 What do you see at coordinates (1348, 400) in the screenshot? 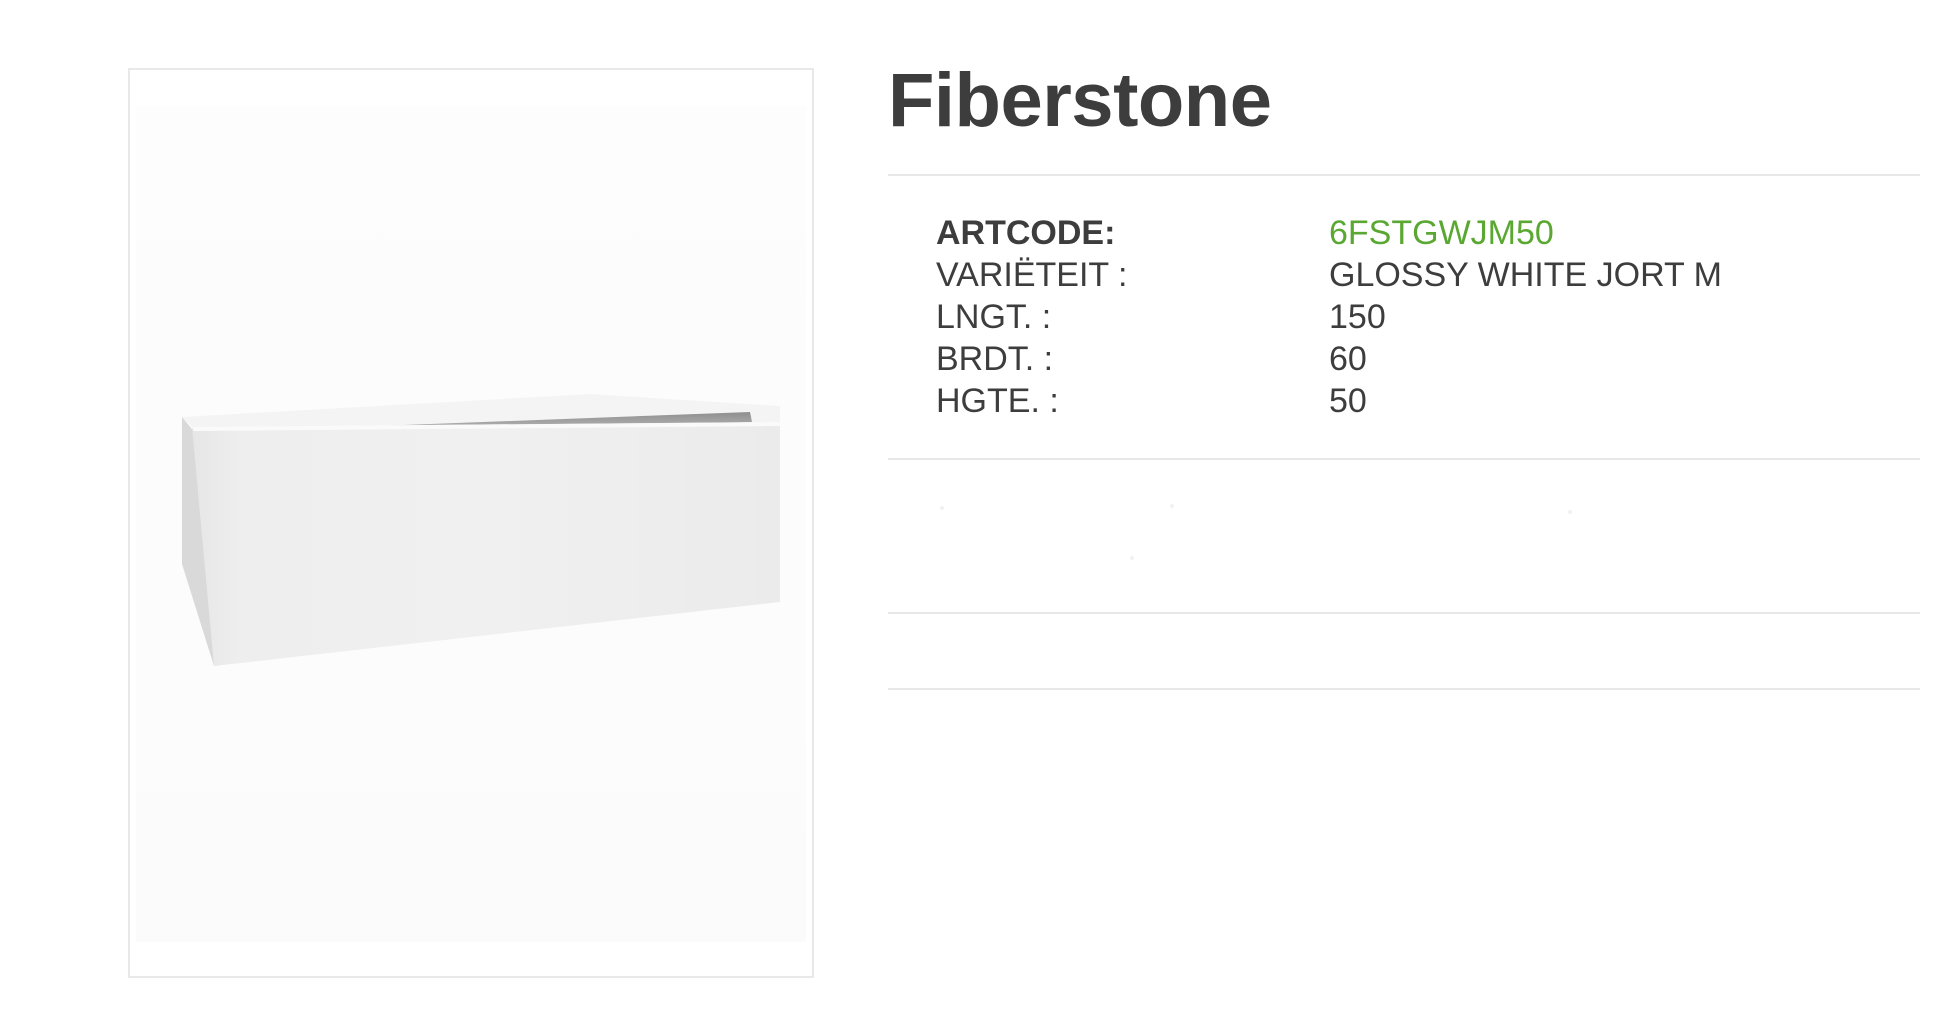
I see `spec-value: 50` at bounding box center [1348, 400].